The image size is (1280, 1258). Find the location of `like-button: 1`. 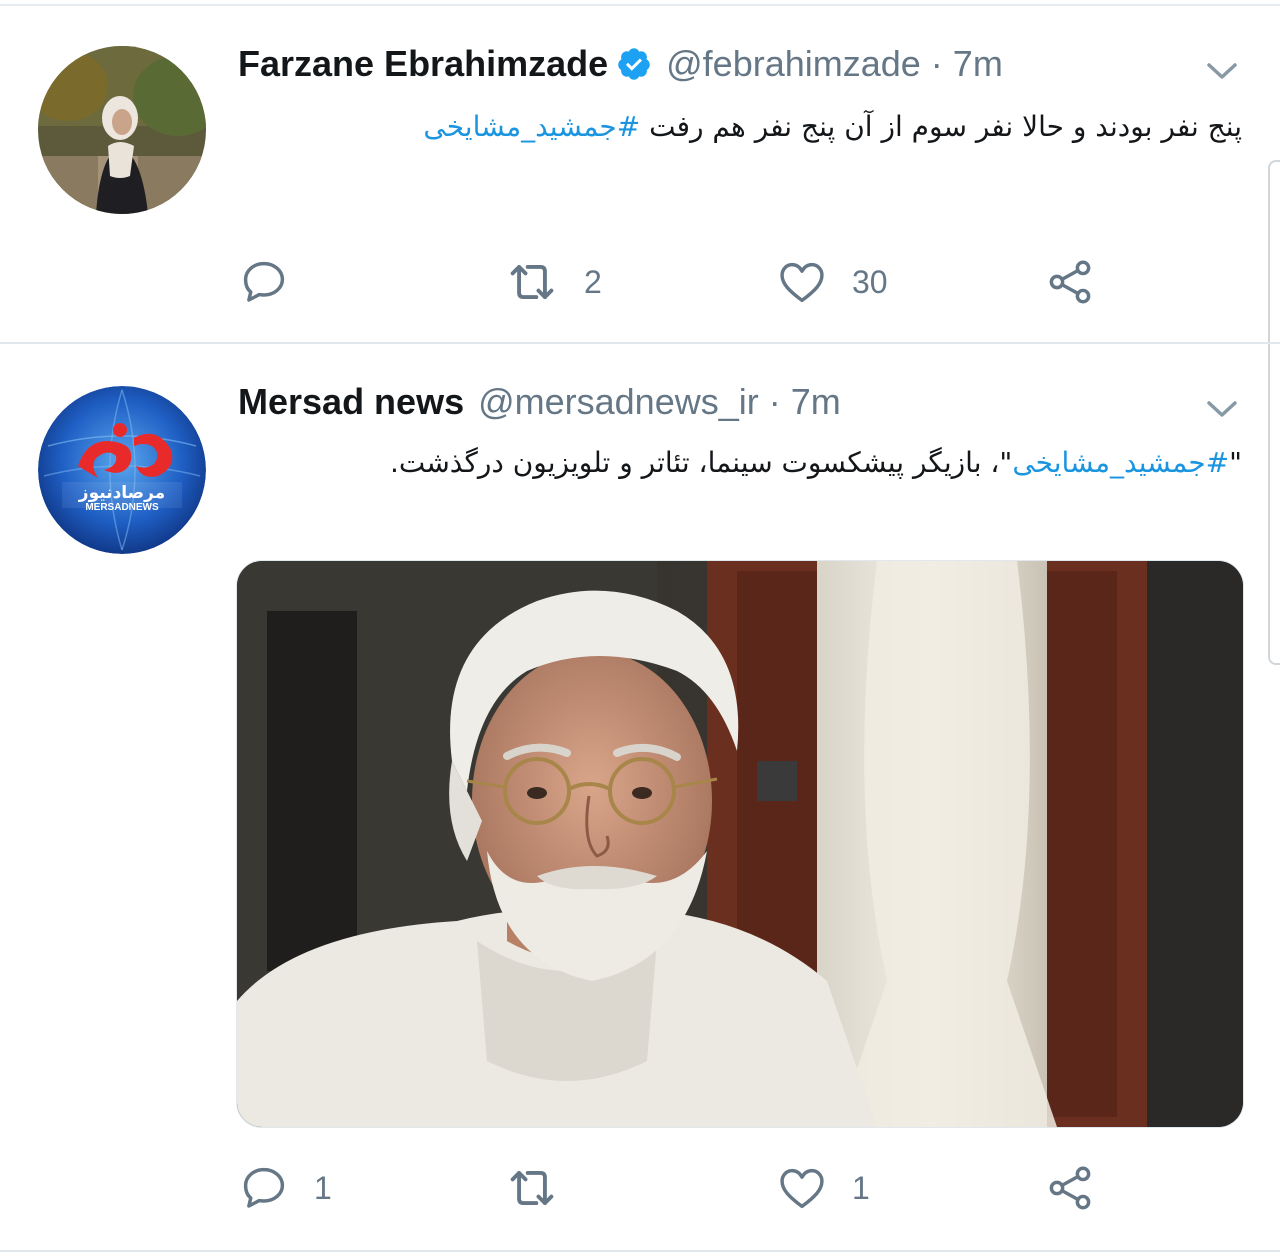

like-button: 1 is located at coordinates (823, 1188).